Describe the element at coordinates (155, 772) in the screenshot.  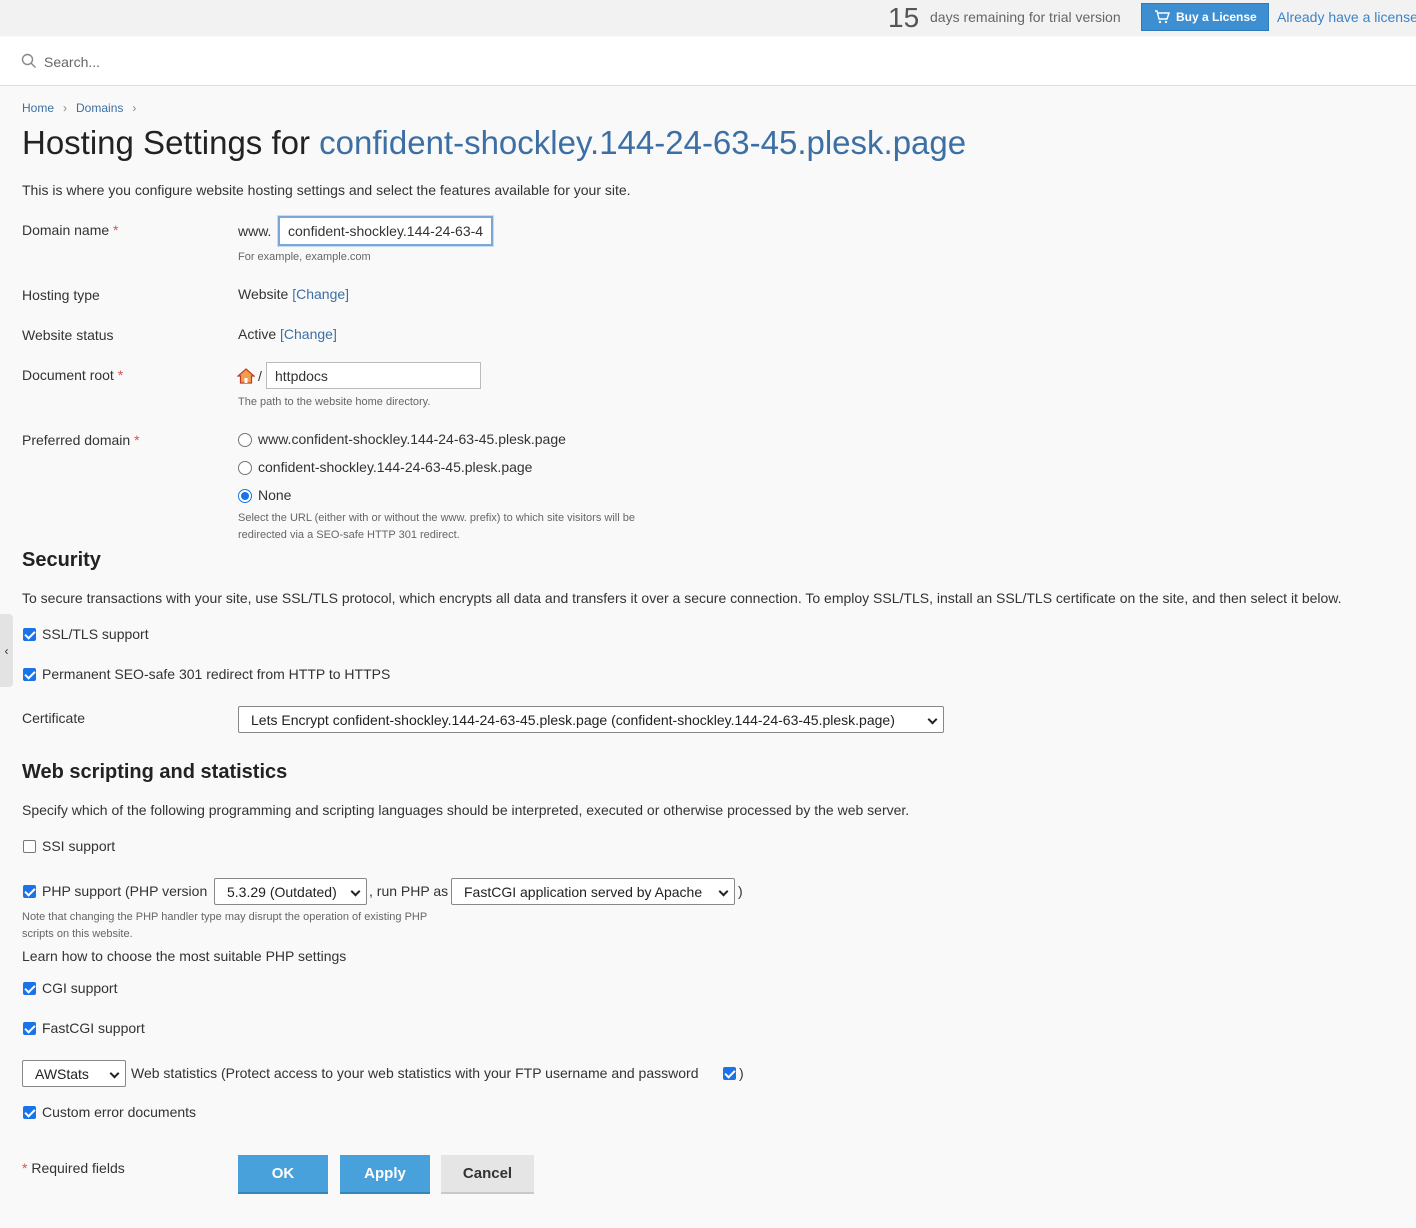
I see `scripting-heading: Web scripting and statistics` at that location.